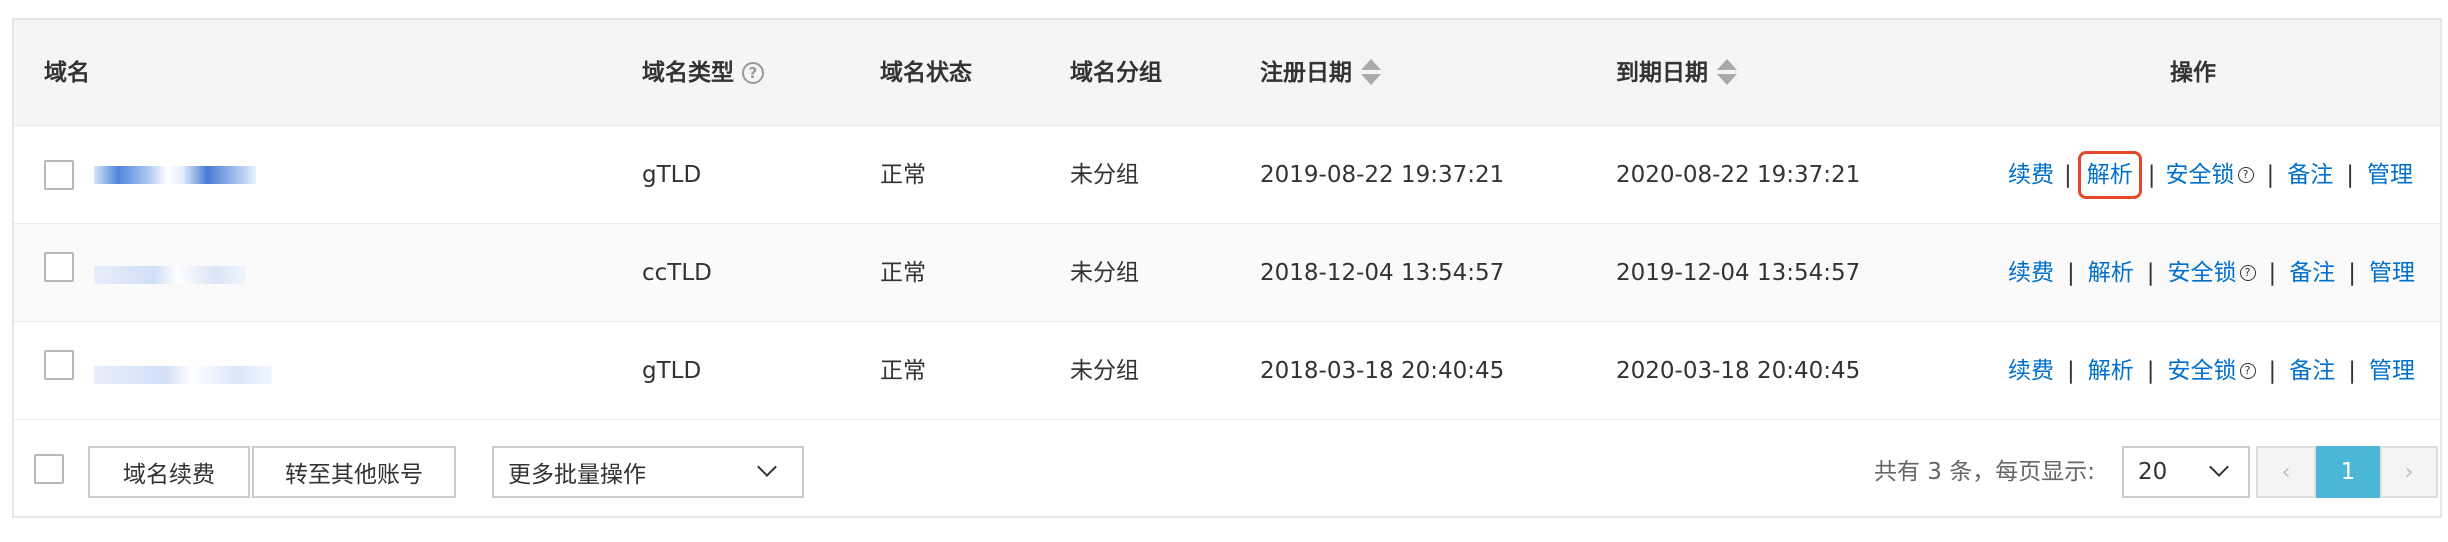 This screenshot has width=2448, height=542. Describe the element at coordinates (2286, 472) in the screenshot. I see `prev-page-button: ‹` at that location.